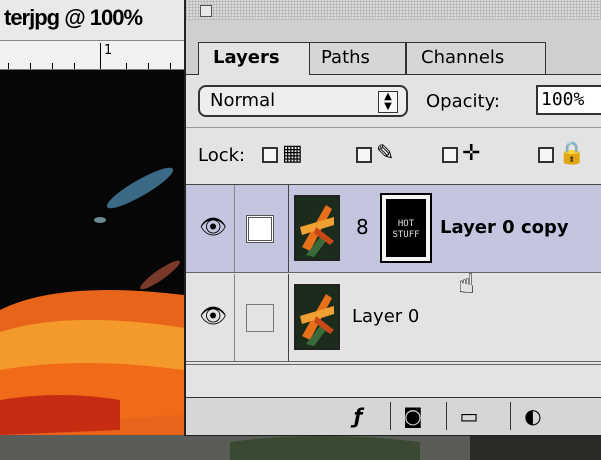 The width and height of the screenshot is (601, 460). Describe the element at coordinates (385, 153) in the screenshot. I see `lock-image-brush-icon: ✎` at that location.